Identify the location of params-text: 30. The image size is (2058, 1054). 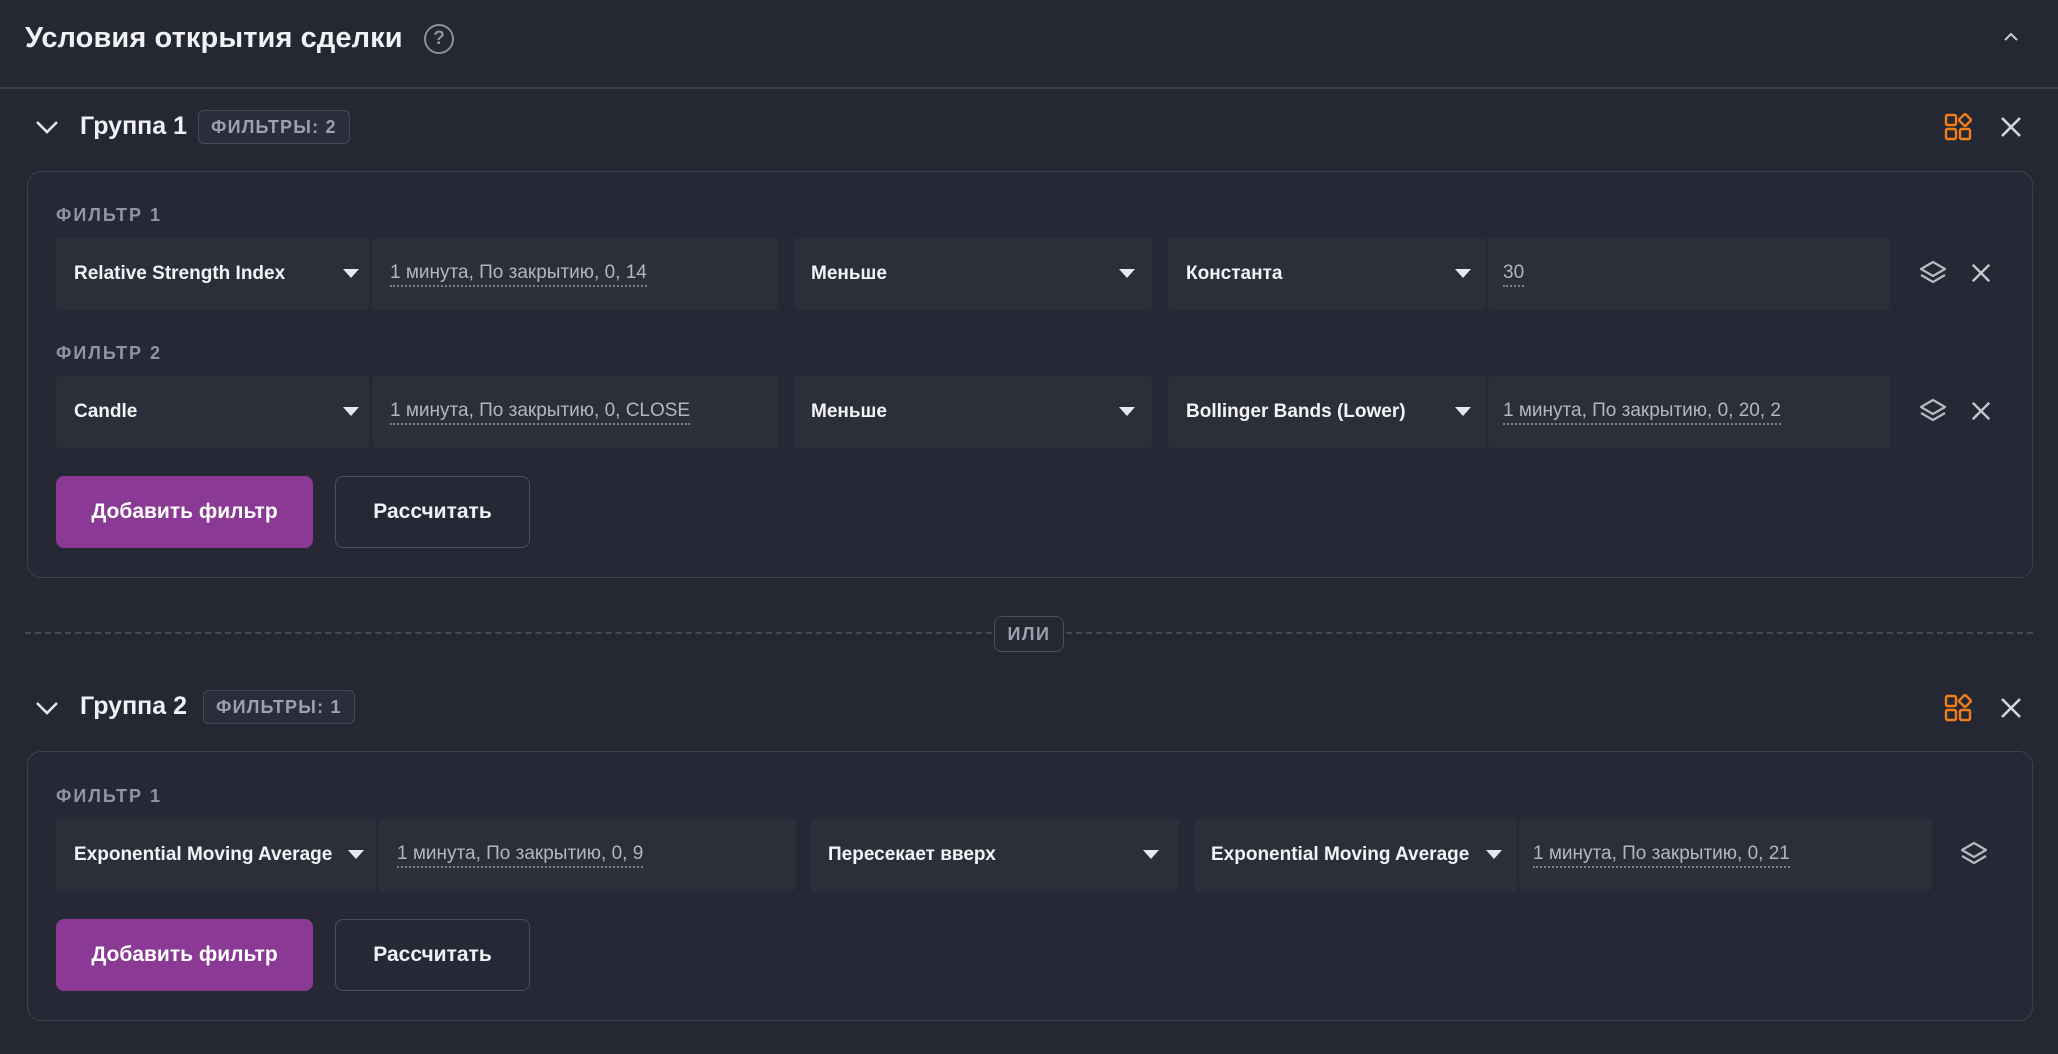
(1514, 274).